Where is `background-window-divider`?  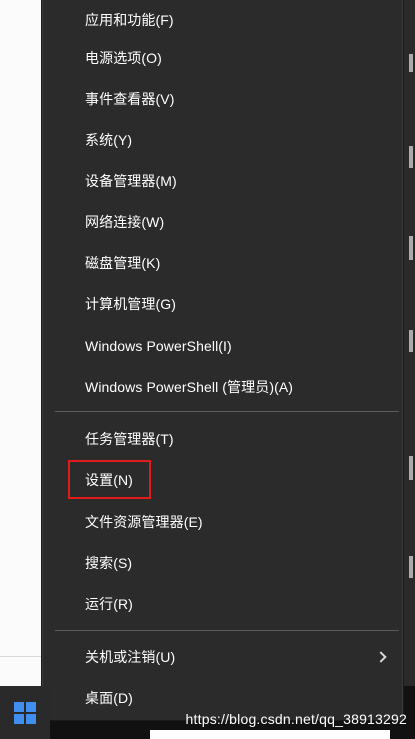 background-window-divider is located at coordinates (21, 656).